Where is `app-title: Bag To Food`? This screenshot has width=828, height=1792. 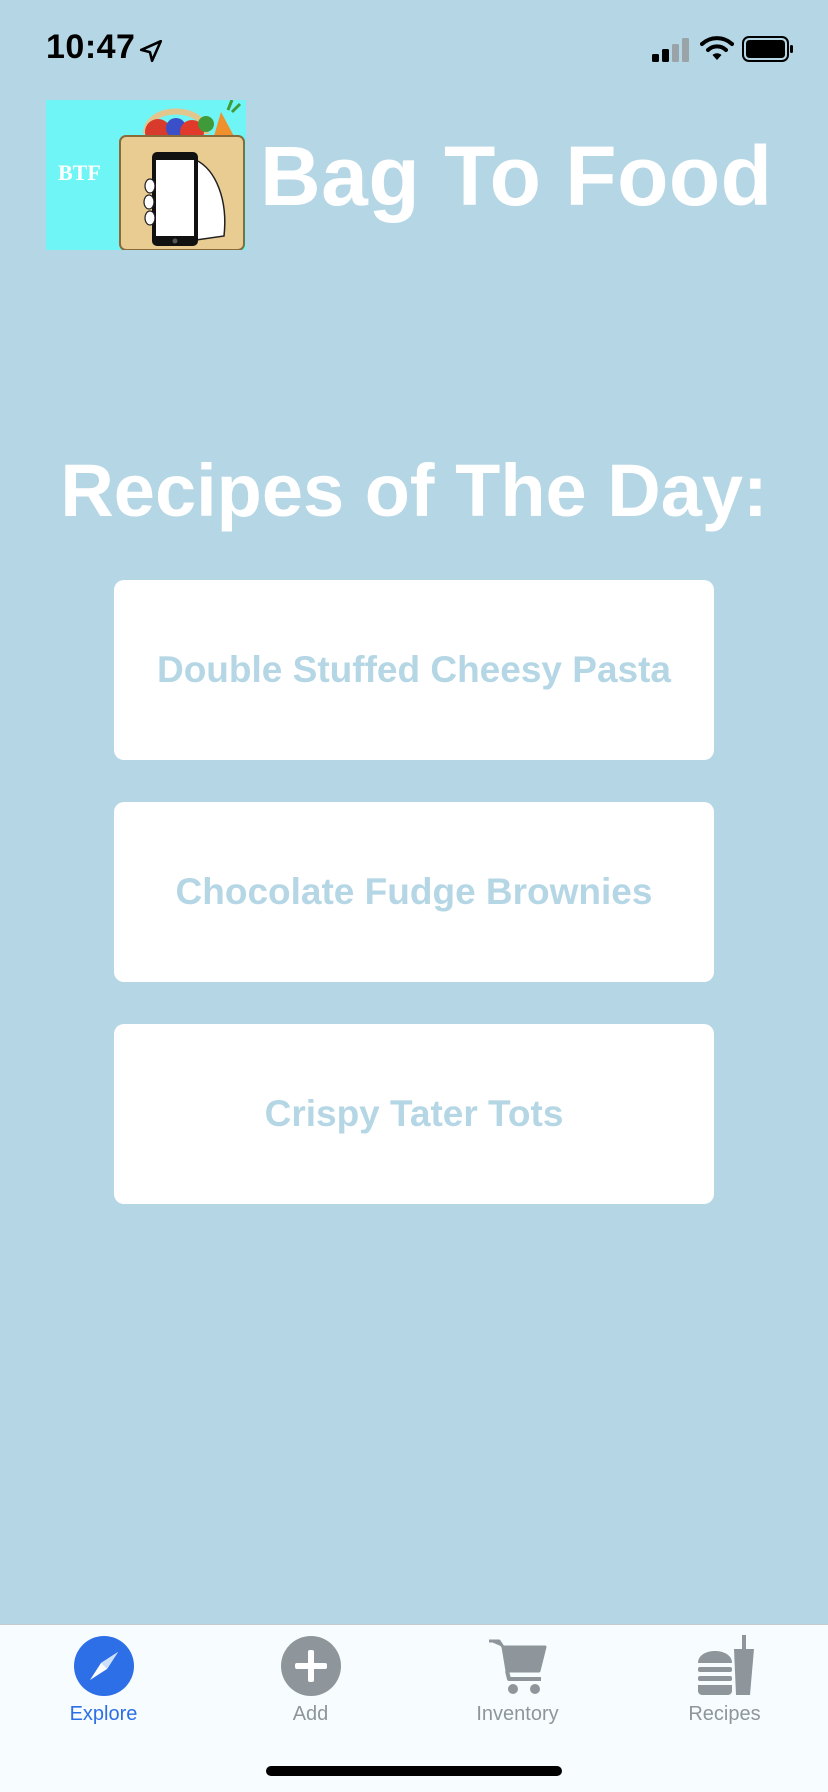
app-title: Bag To Food is located at coordinates (516, 176).